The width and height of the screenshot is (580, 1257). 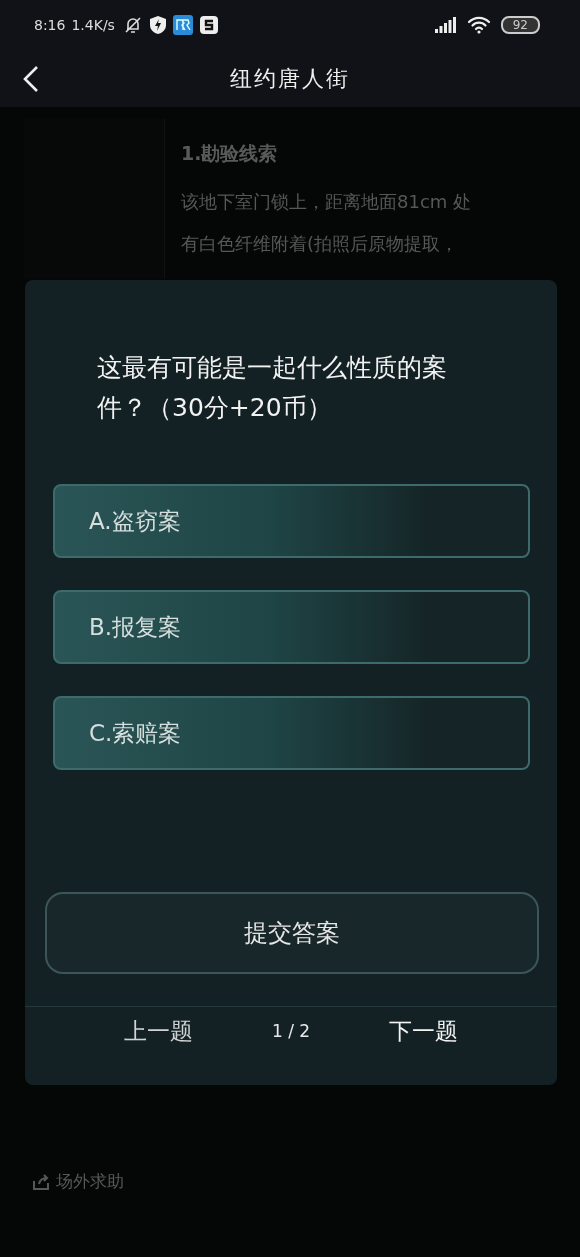 What do you see at coordinates (230, 153) in the screenshot?
I see `section-title: 1.勘验线索` at bounding box center [230, 153].